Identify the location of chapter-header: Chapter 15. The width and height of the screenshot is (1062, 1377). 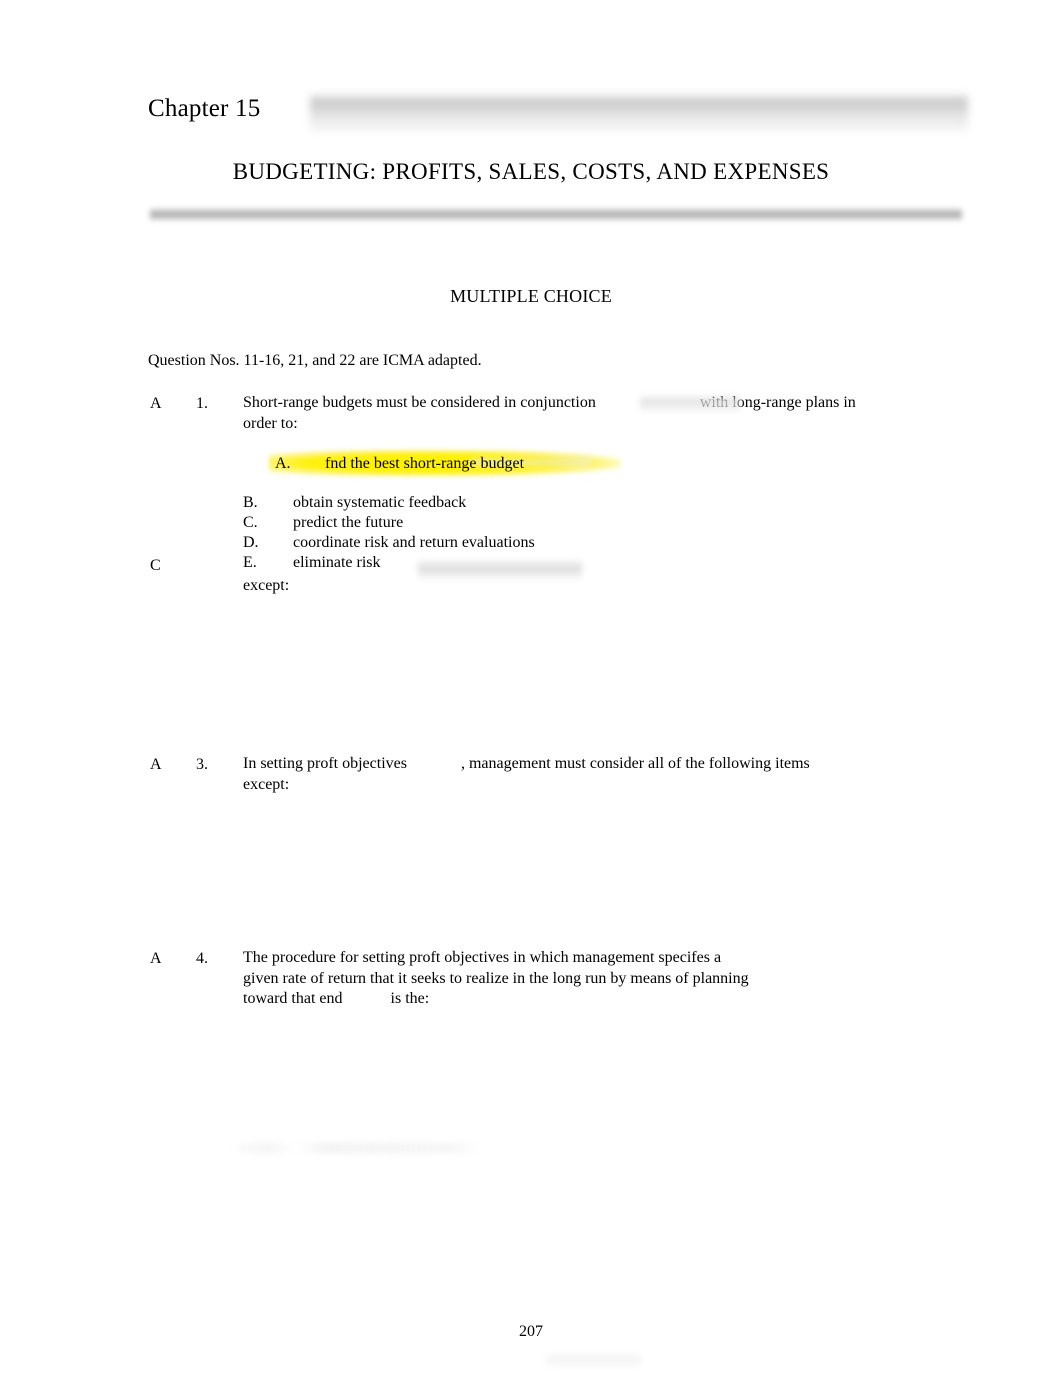
(558, 115).